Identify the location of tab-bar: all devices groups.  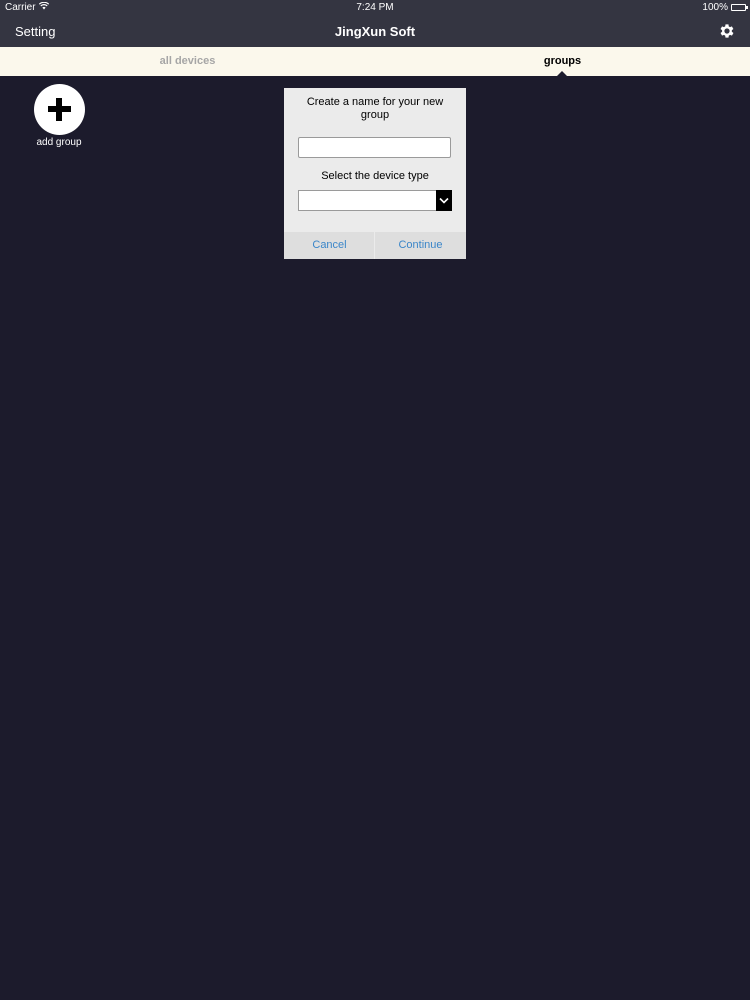
(375, 61).